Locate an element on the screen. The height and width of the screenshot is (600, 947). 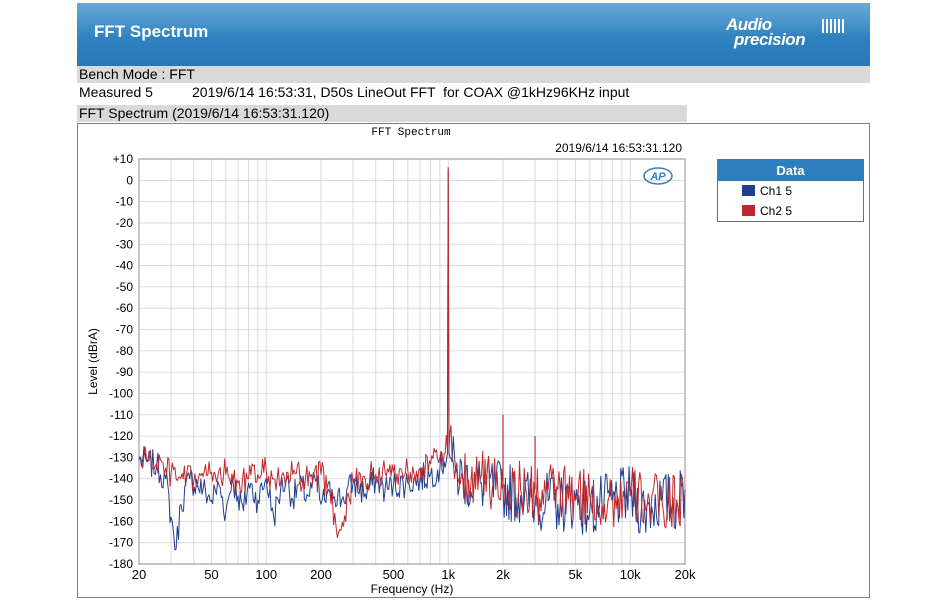
y-tick-label: -30 is located at coordinates (125, 244).